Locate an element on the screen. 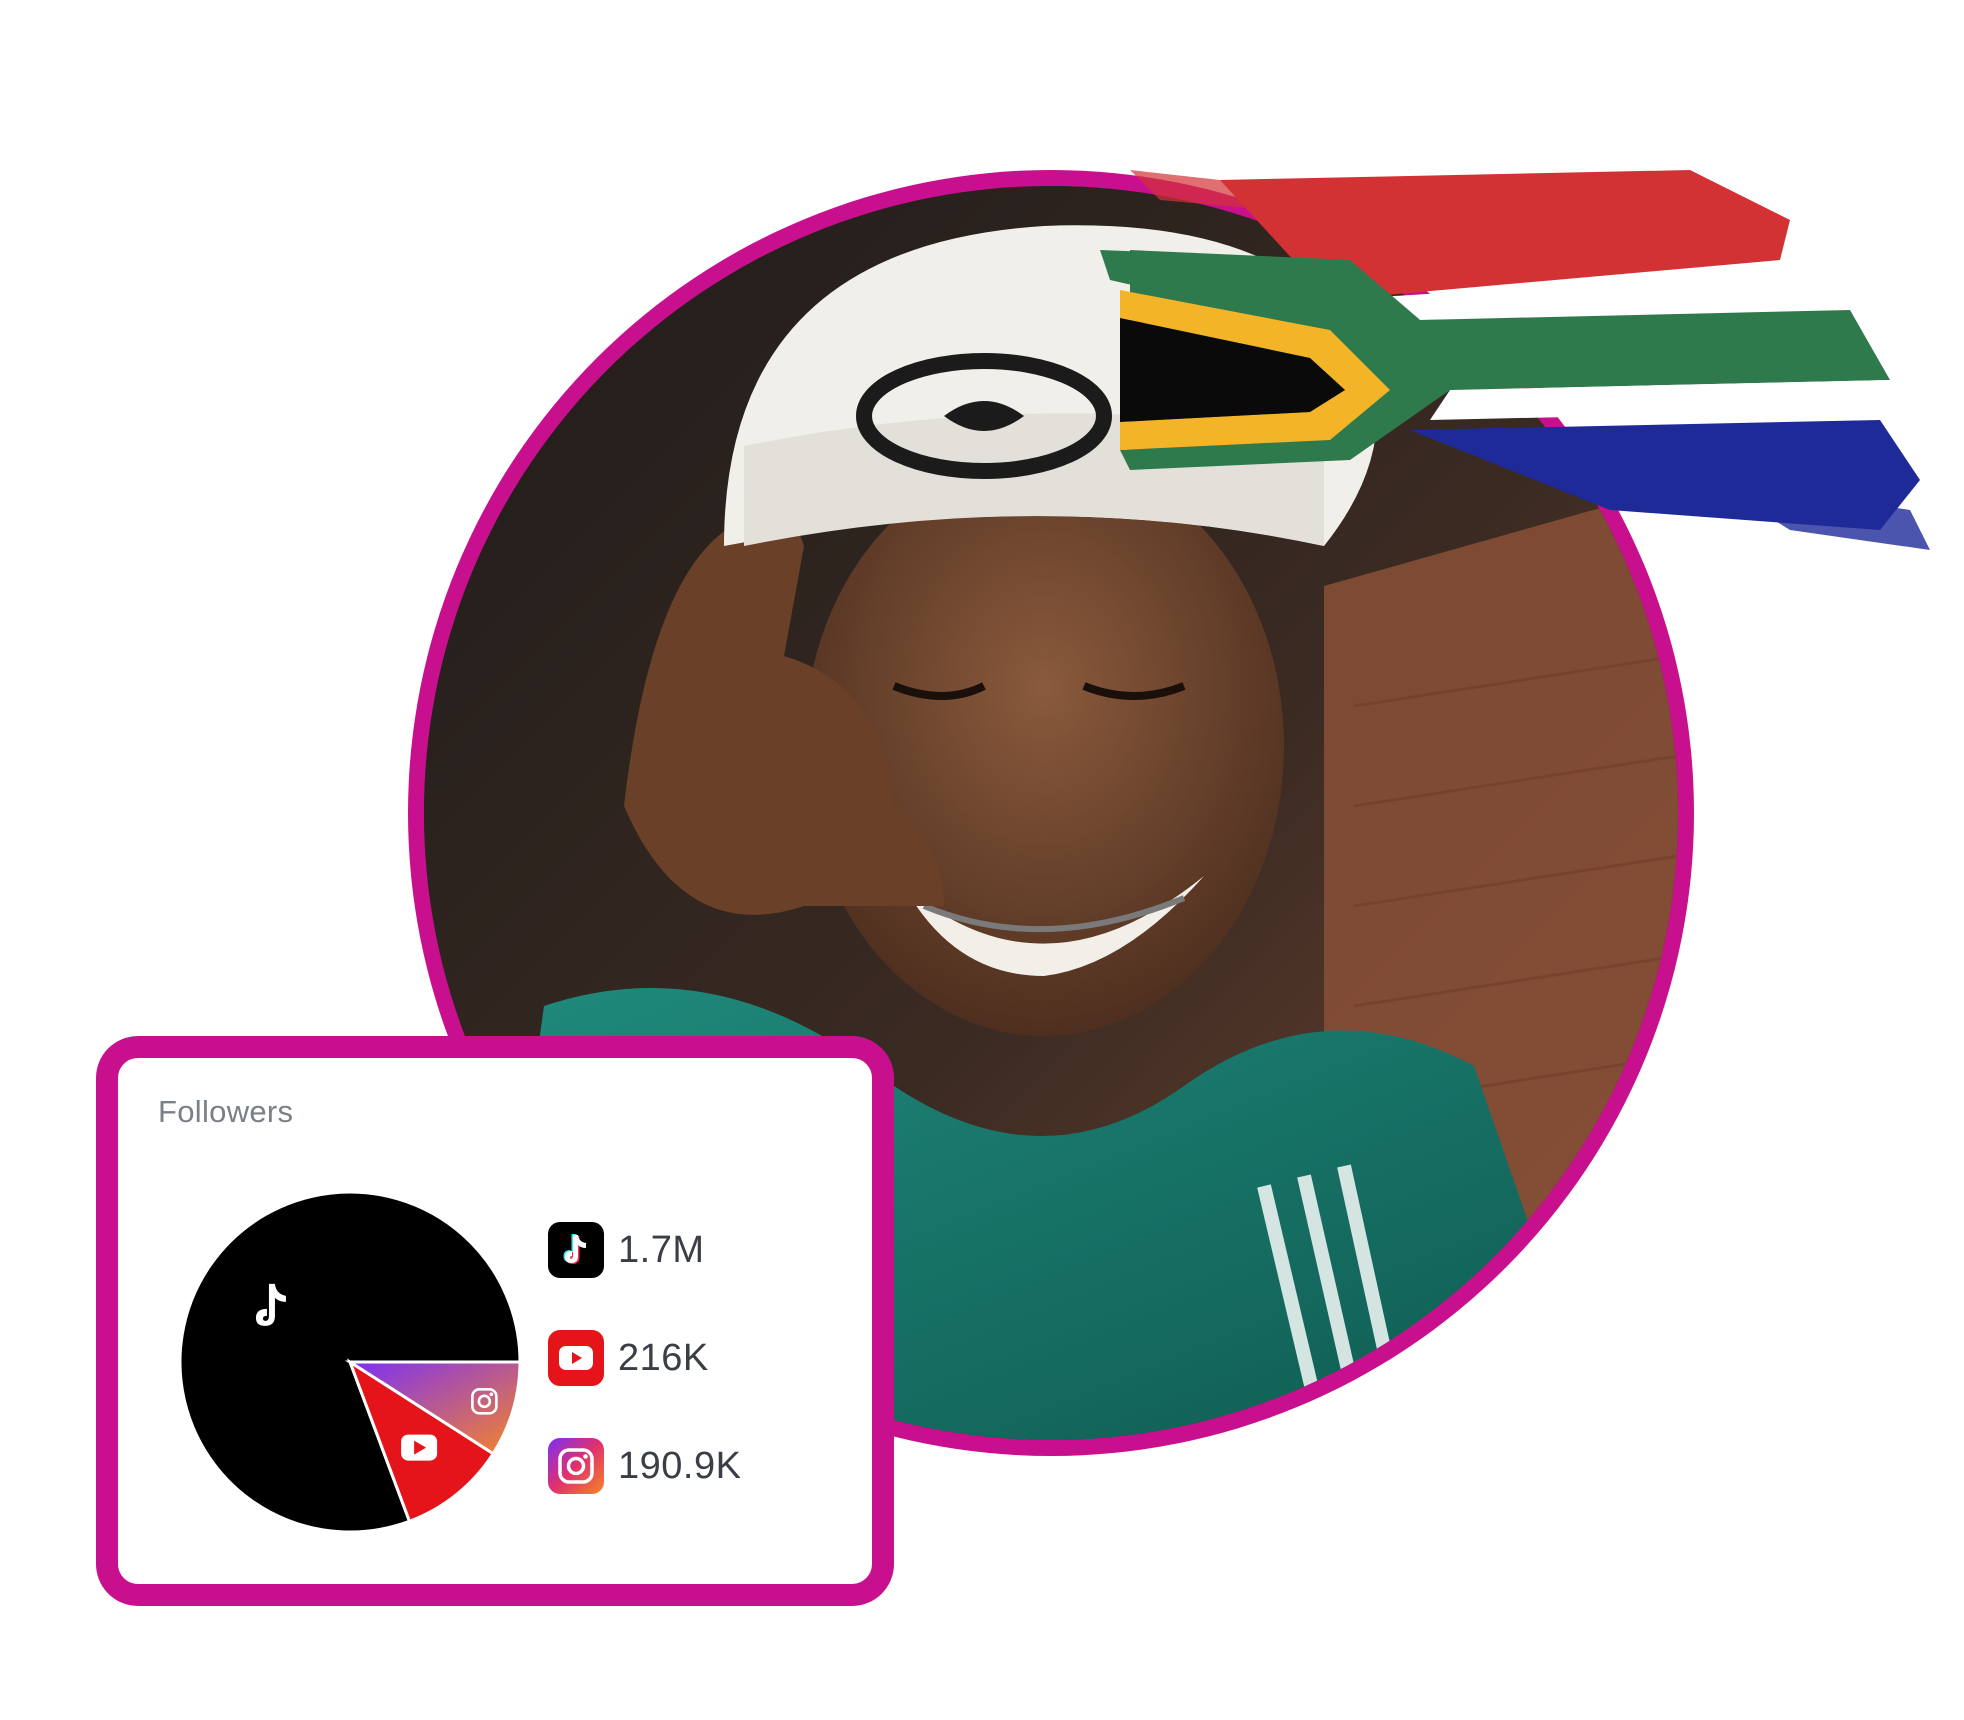 This screenshot has width=1964, height=1720. followers-stats: 1.7M 216K 190.9K is located at coordinates (644, 1382).